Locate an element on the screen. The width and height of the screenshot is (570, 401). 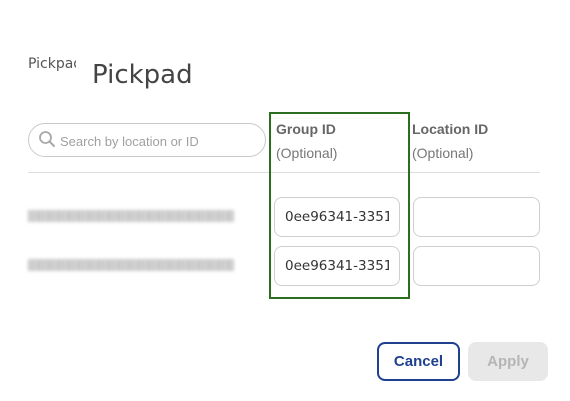
search-box is located at coordinates (147, 140).